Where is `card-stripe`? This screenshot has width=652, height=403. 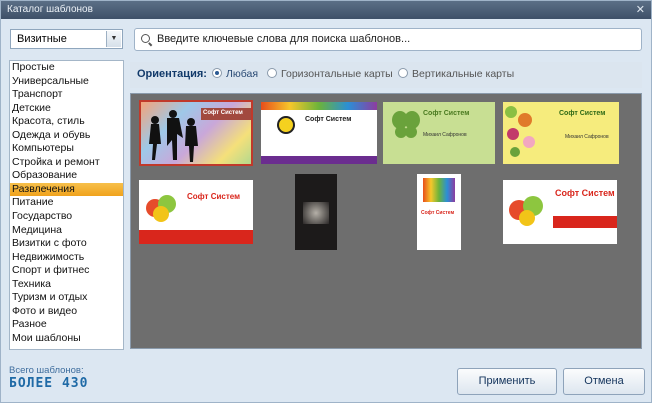 card-stripe is located at coordinates (319, 106).